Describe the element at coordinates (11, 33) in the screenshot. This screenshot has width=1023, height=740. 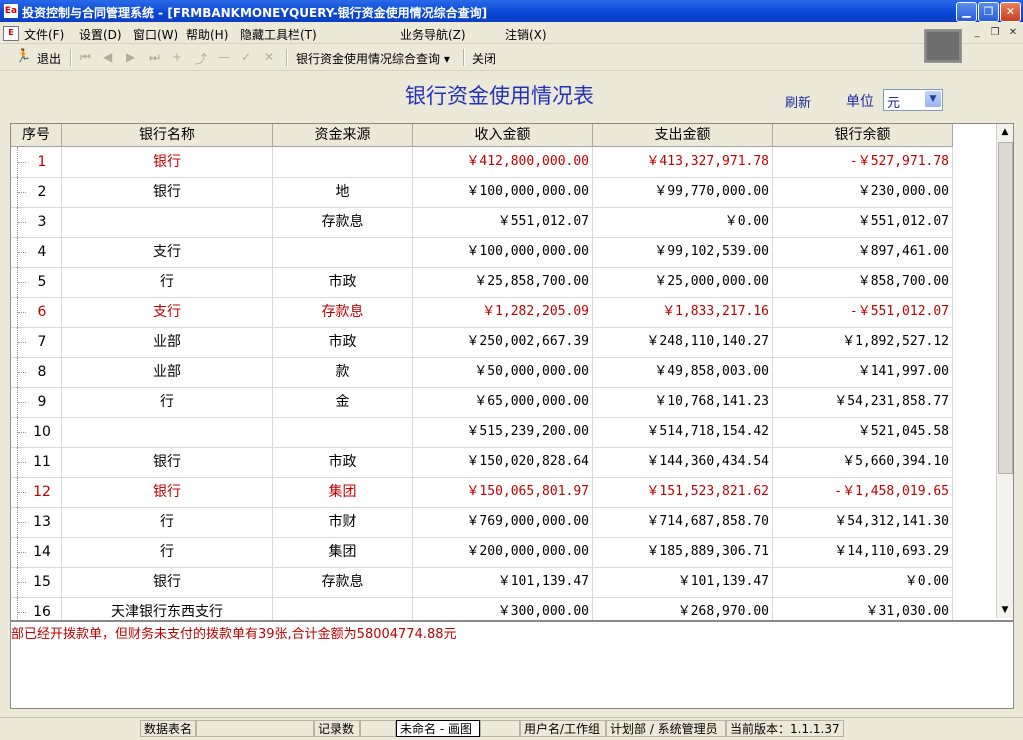
I see `document-icon: E` at that location.